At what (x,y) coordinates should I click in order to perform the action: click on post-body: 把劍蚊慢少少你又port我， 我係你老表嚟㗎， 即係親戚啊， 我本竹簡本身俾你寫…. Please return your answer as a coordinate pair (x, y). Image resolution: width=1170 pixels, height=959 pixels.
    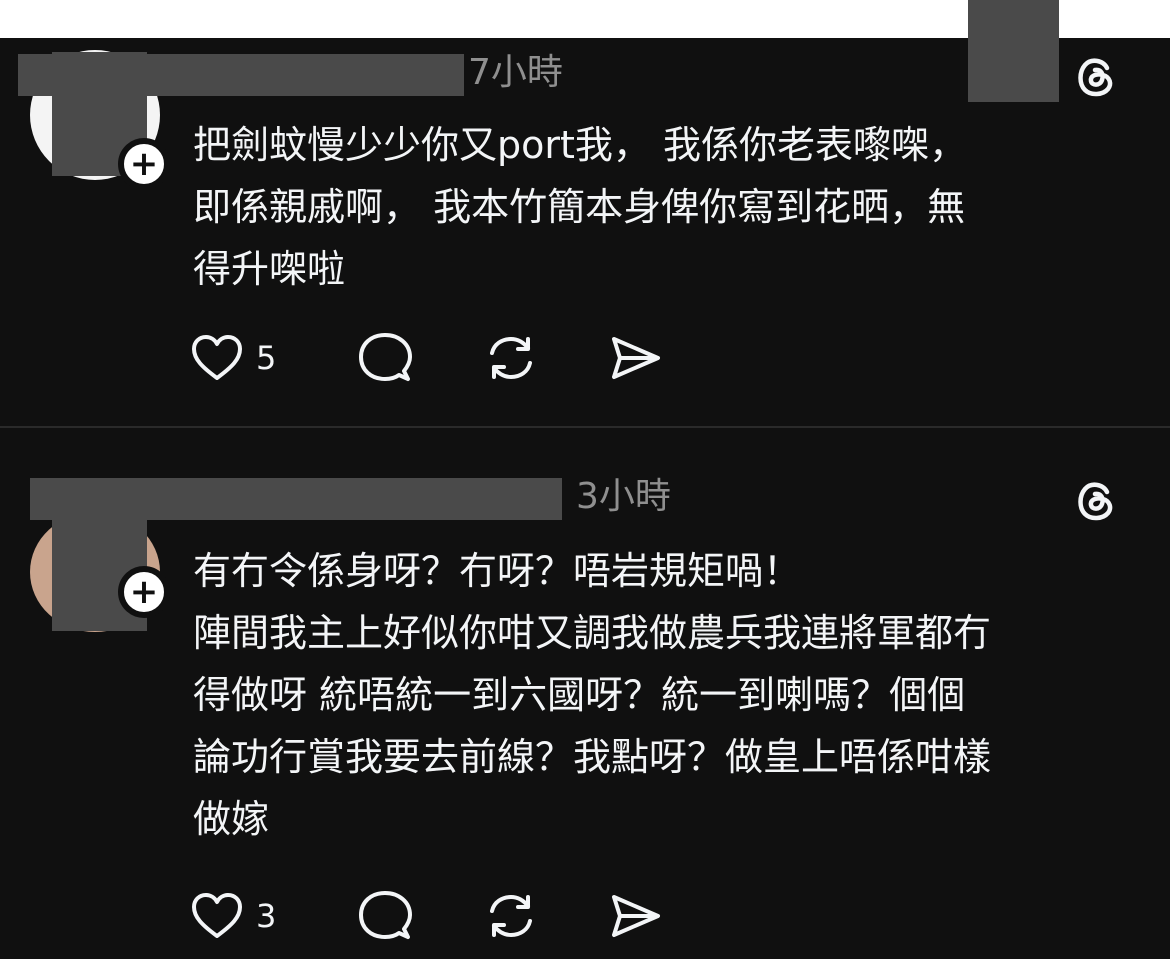
    Looking at the image, I should click on (580, 207).